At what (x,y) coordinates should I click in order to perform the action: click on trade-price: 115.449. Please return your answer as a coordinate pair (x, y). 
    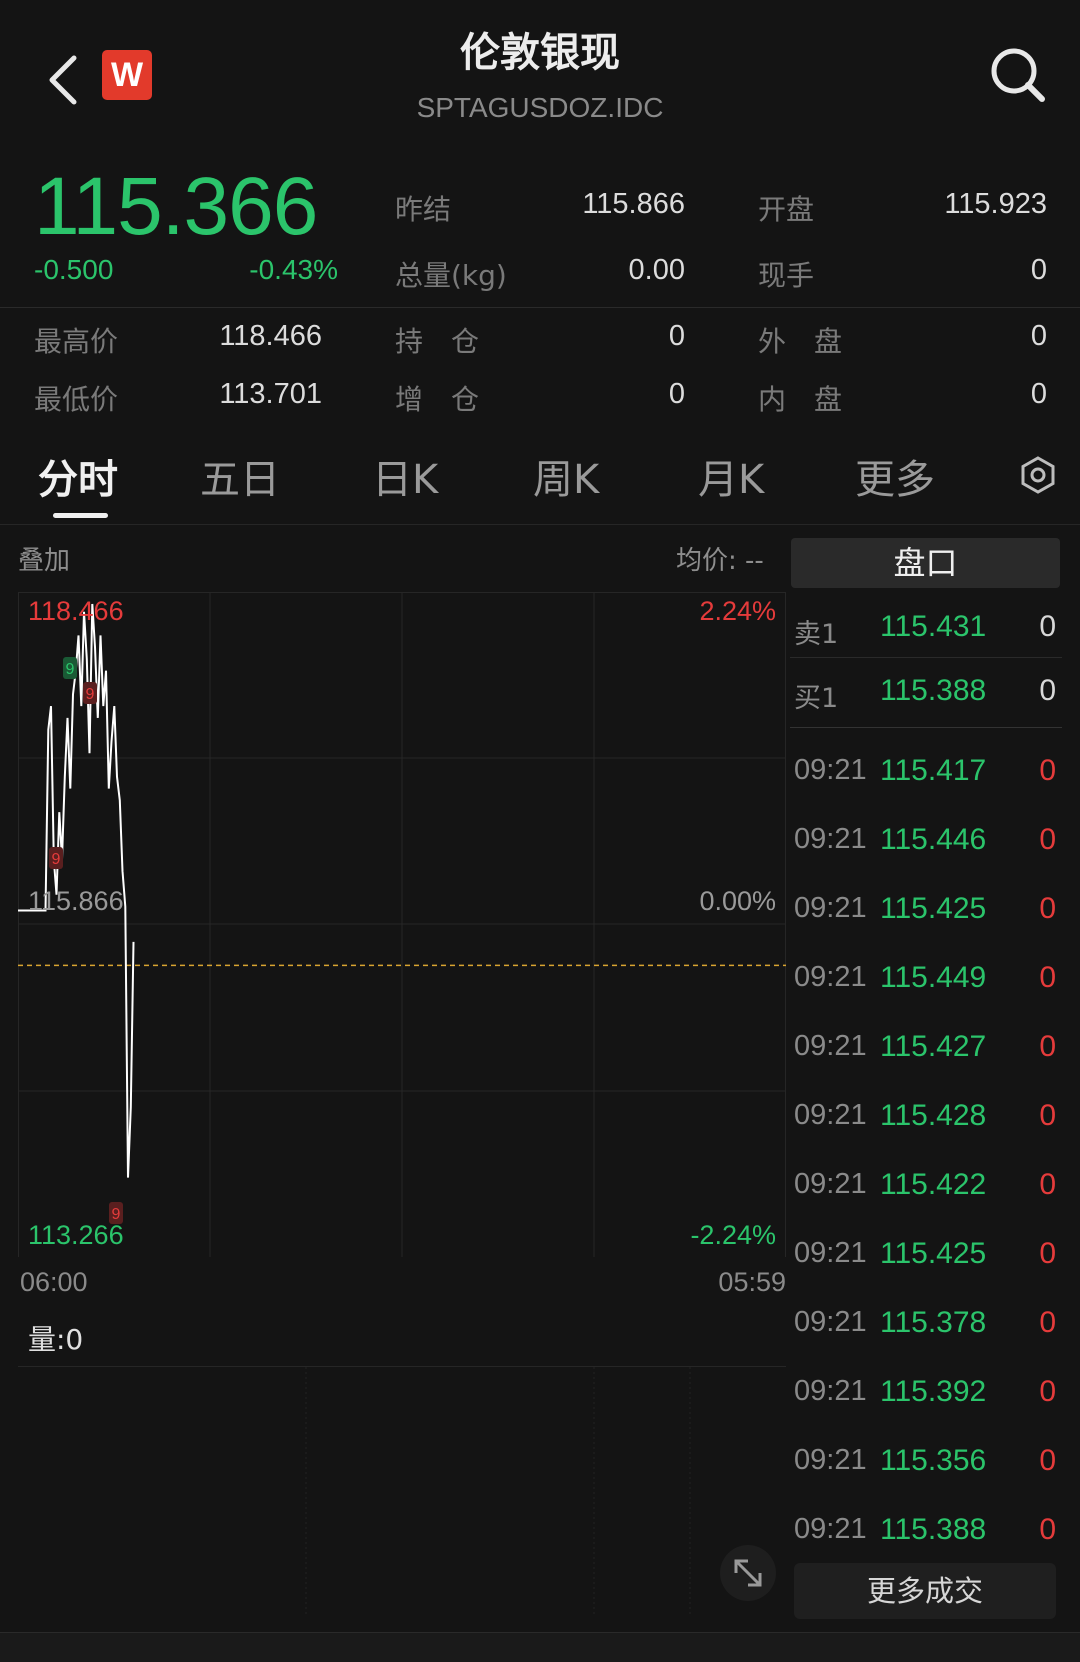
    Looking at the image, I should click on (933, 977).